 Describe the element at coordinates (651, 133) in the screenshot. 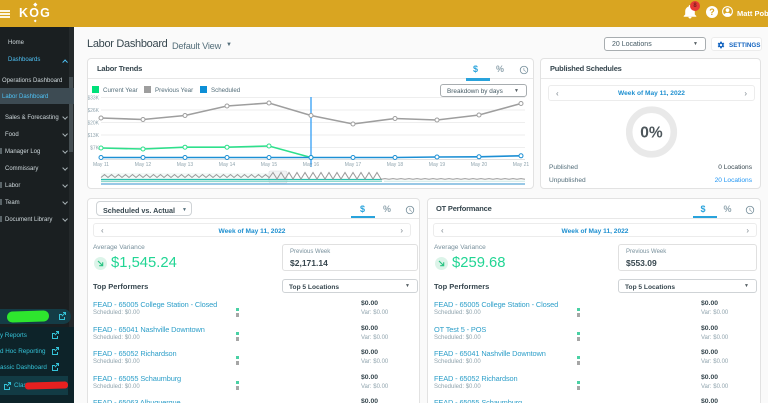

I see `svg-text: 0%` at that location.